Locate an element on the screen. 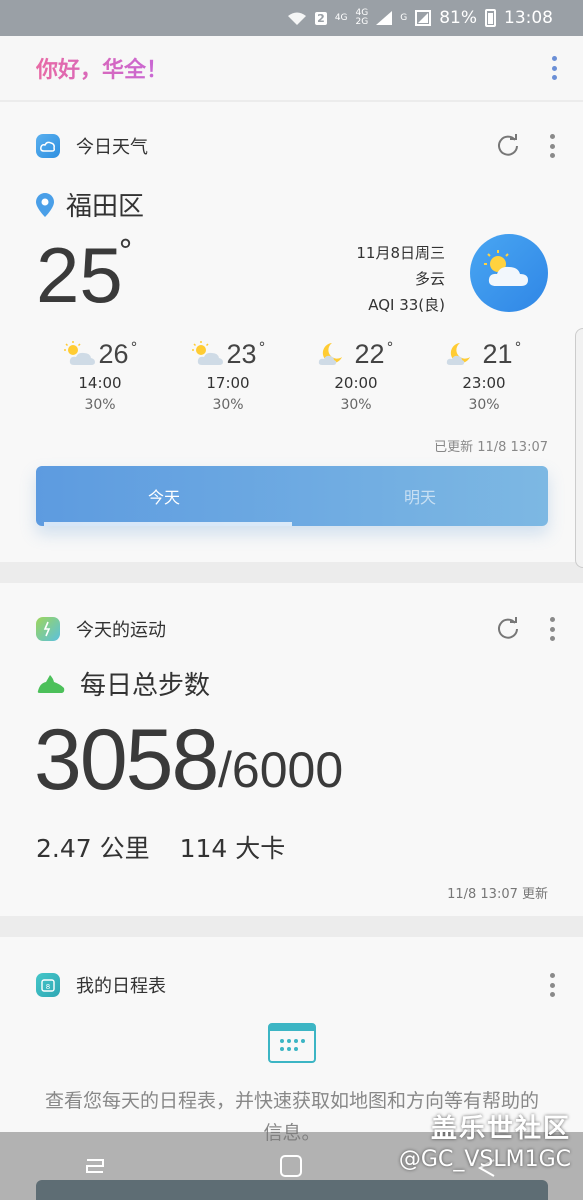 The width and height of the screenshot is (583, 1200). calendar-icon is located at coordinates (292, 1043).